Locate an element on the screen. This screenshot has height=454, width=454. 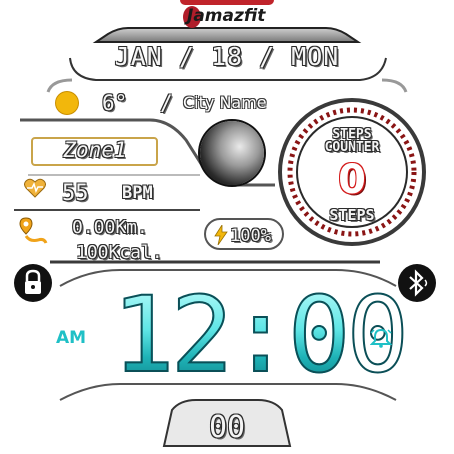
route-icon is located at coordinates (33, 230).